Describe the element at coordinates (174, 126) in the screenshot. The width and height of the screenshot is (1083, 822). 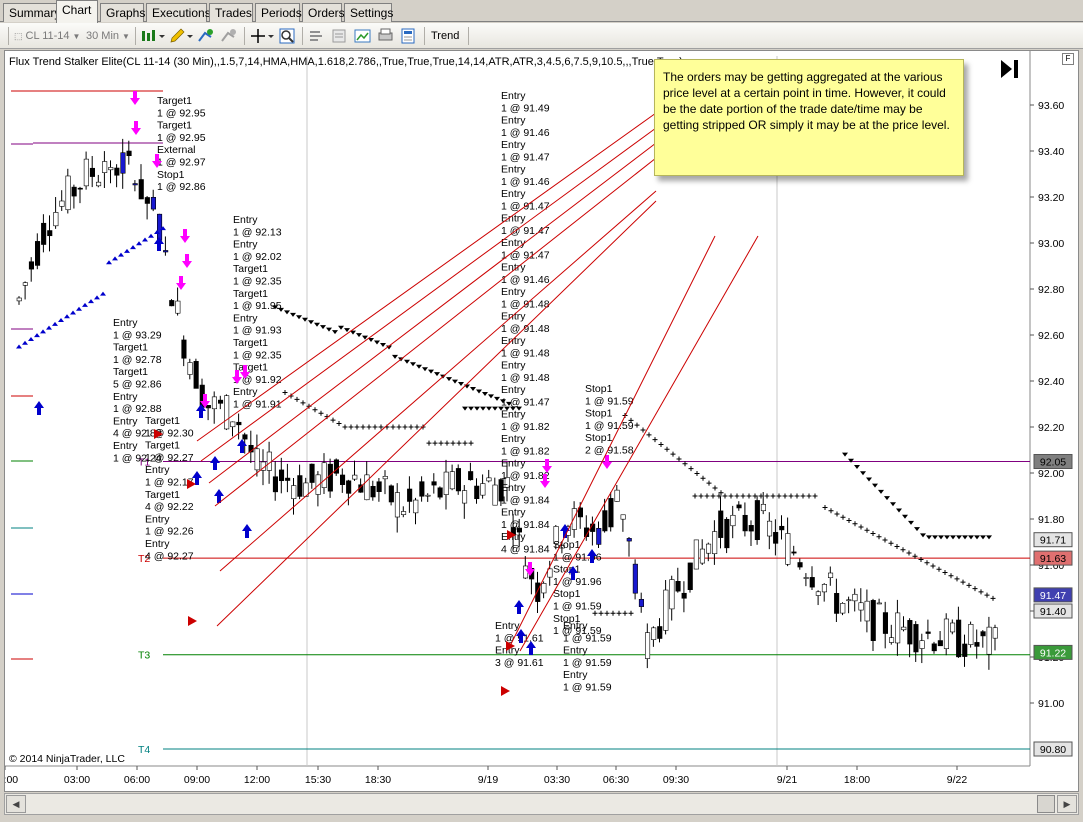
I see `trade-annotation: Target1` at that location.